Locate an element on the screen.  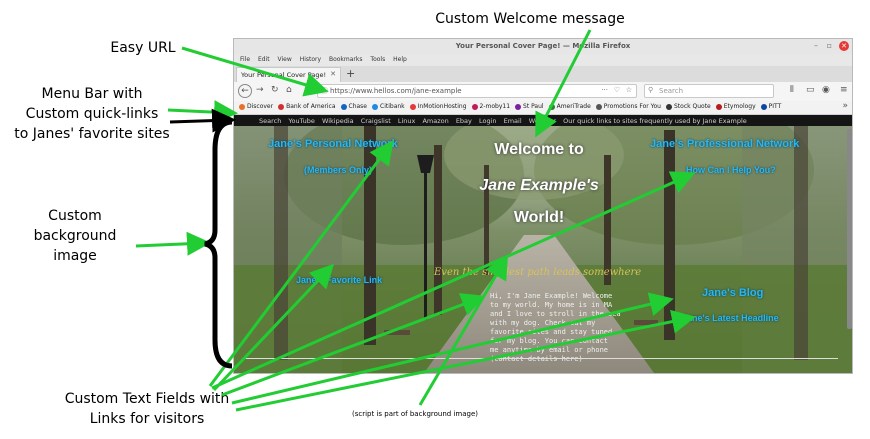
arrow-tf3 is located at coordinates (273, 327).